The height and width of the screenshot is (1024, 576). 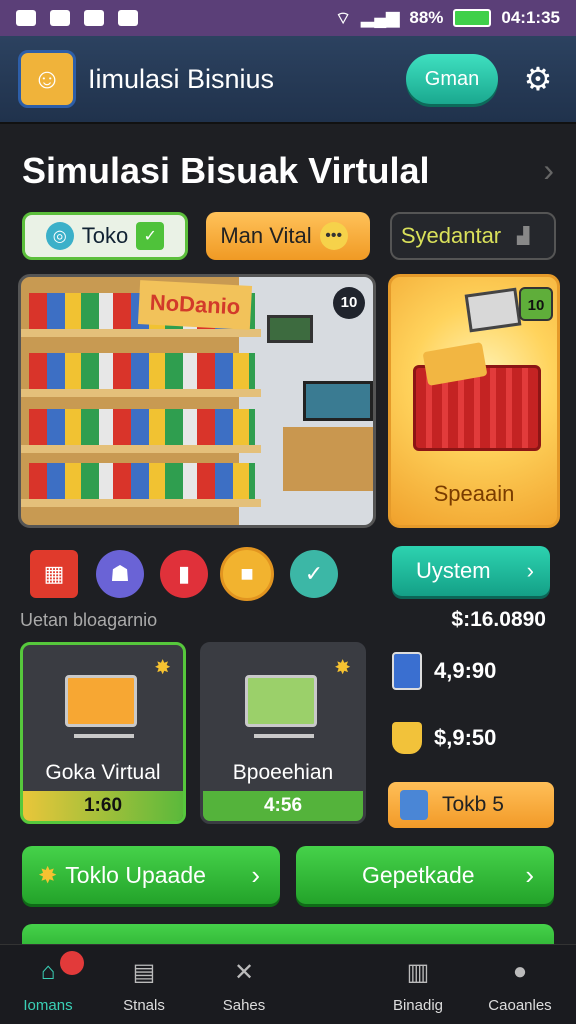 I want to click on toko-upgrade-label: Toklo Upaade, so click(x=135, y=874).